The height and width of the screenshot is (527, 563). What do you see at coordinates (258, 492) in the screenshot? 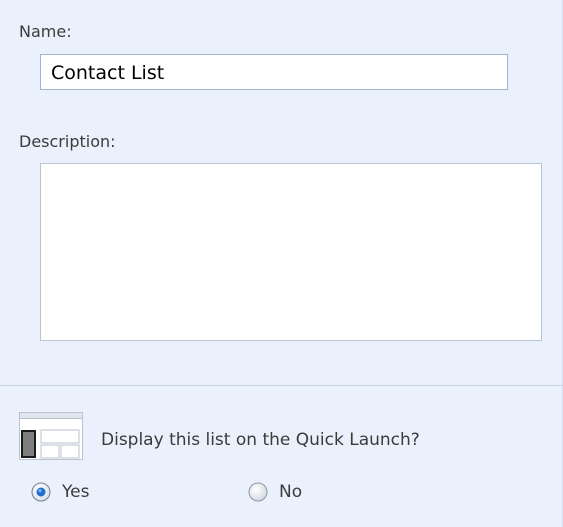
I see `radio-unselected-icon` at bounding box center [258, 492].